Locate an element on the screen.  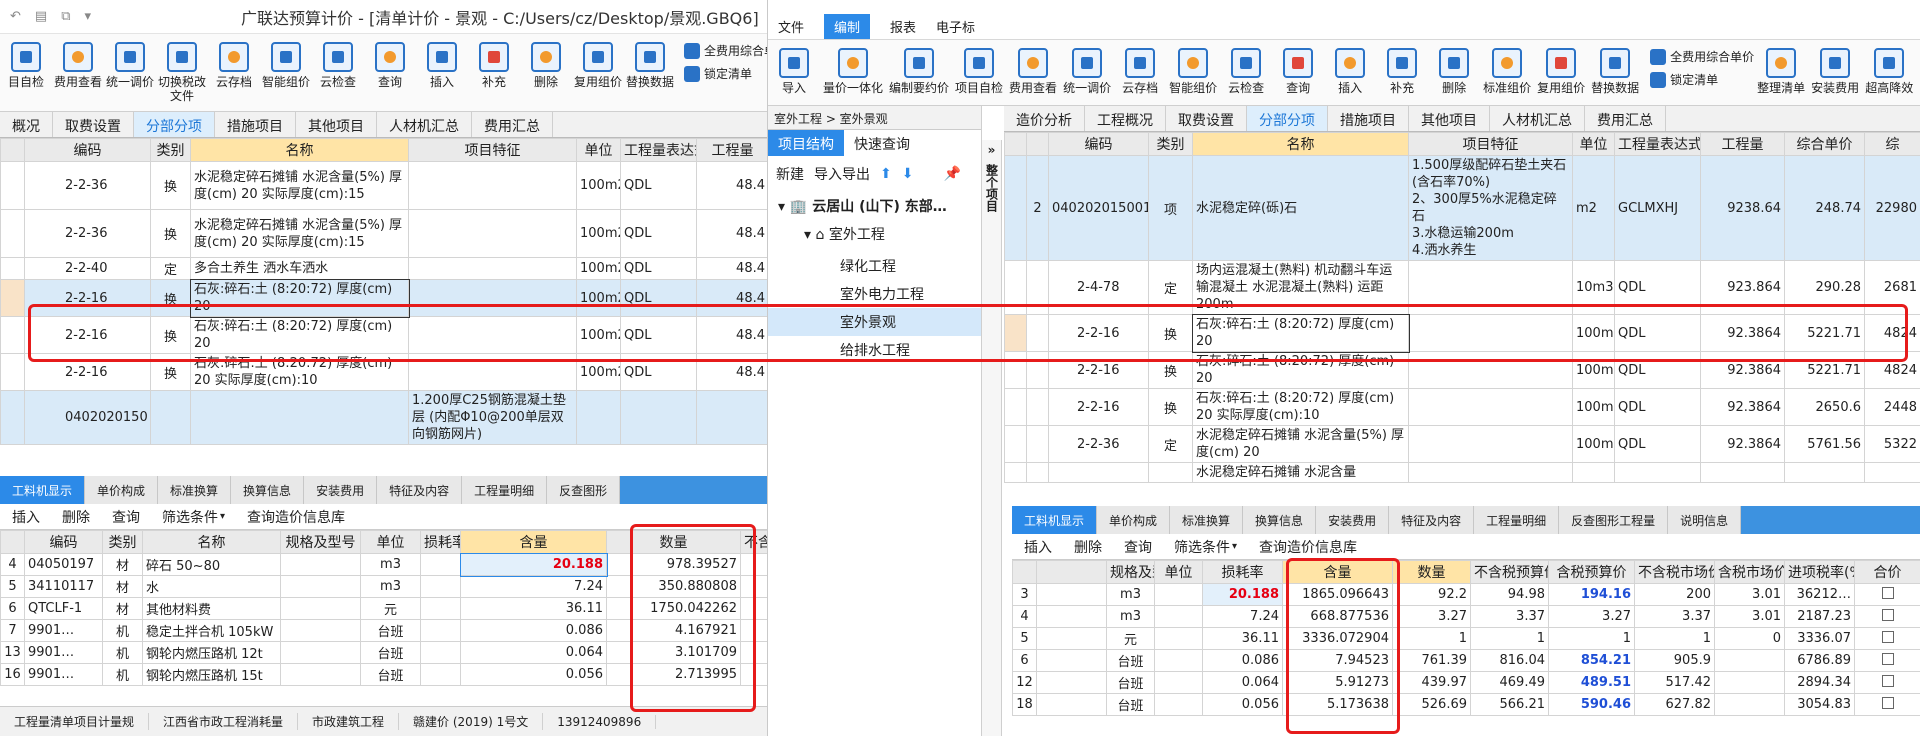
cell-qty: 923.864 is located at coordinates (1742, 287).